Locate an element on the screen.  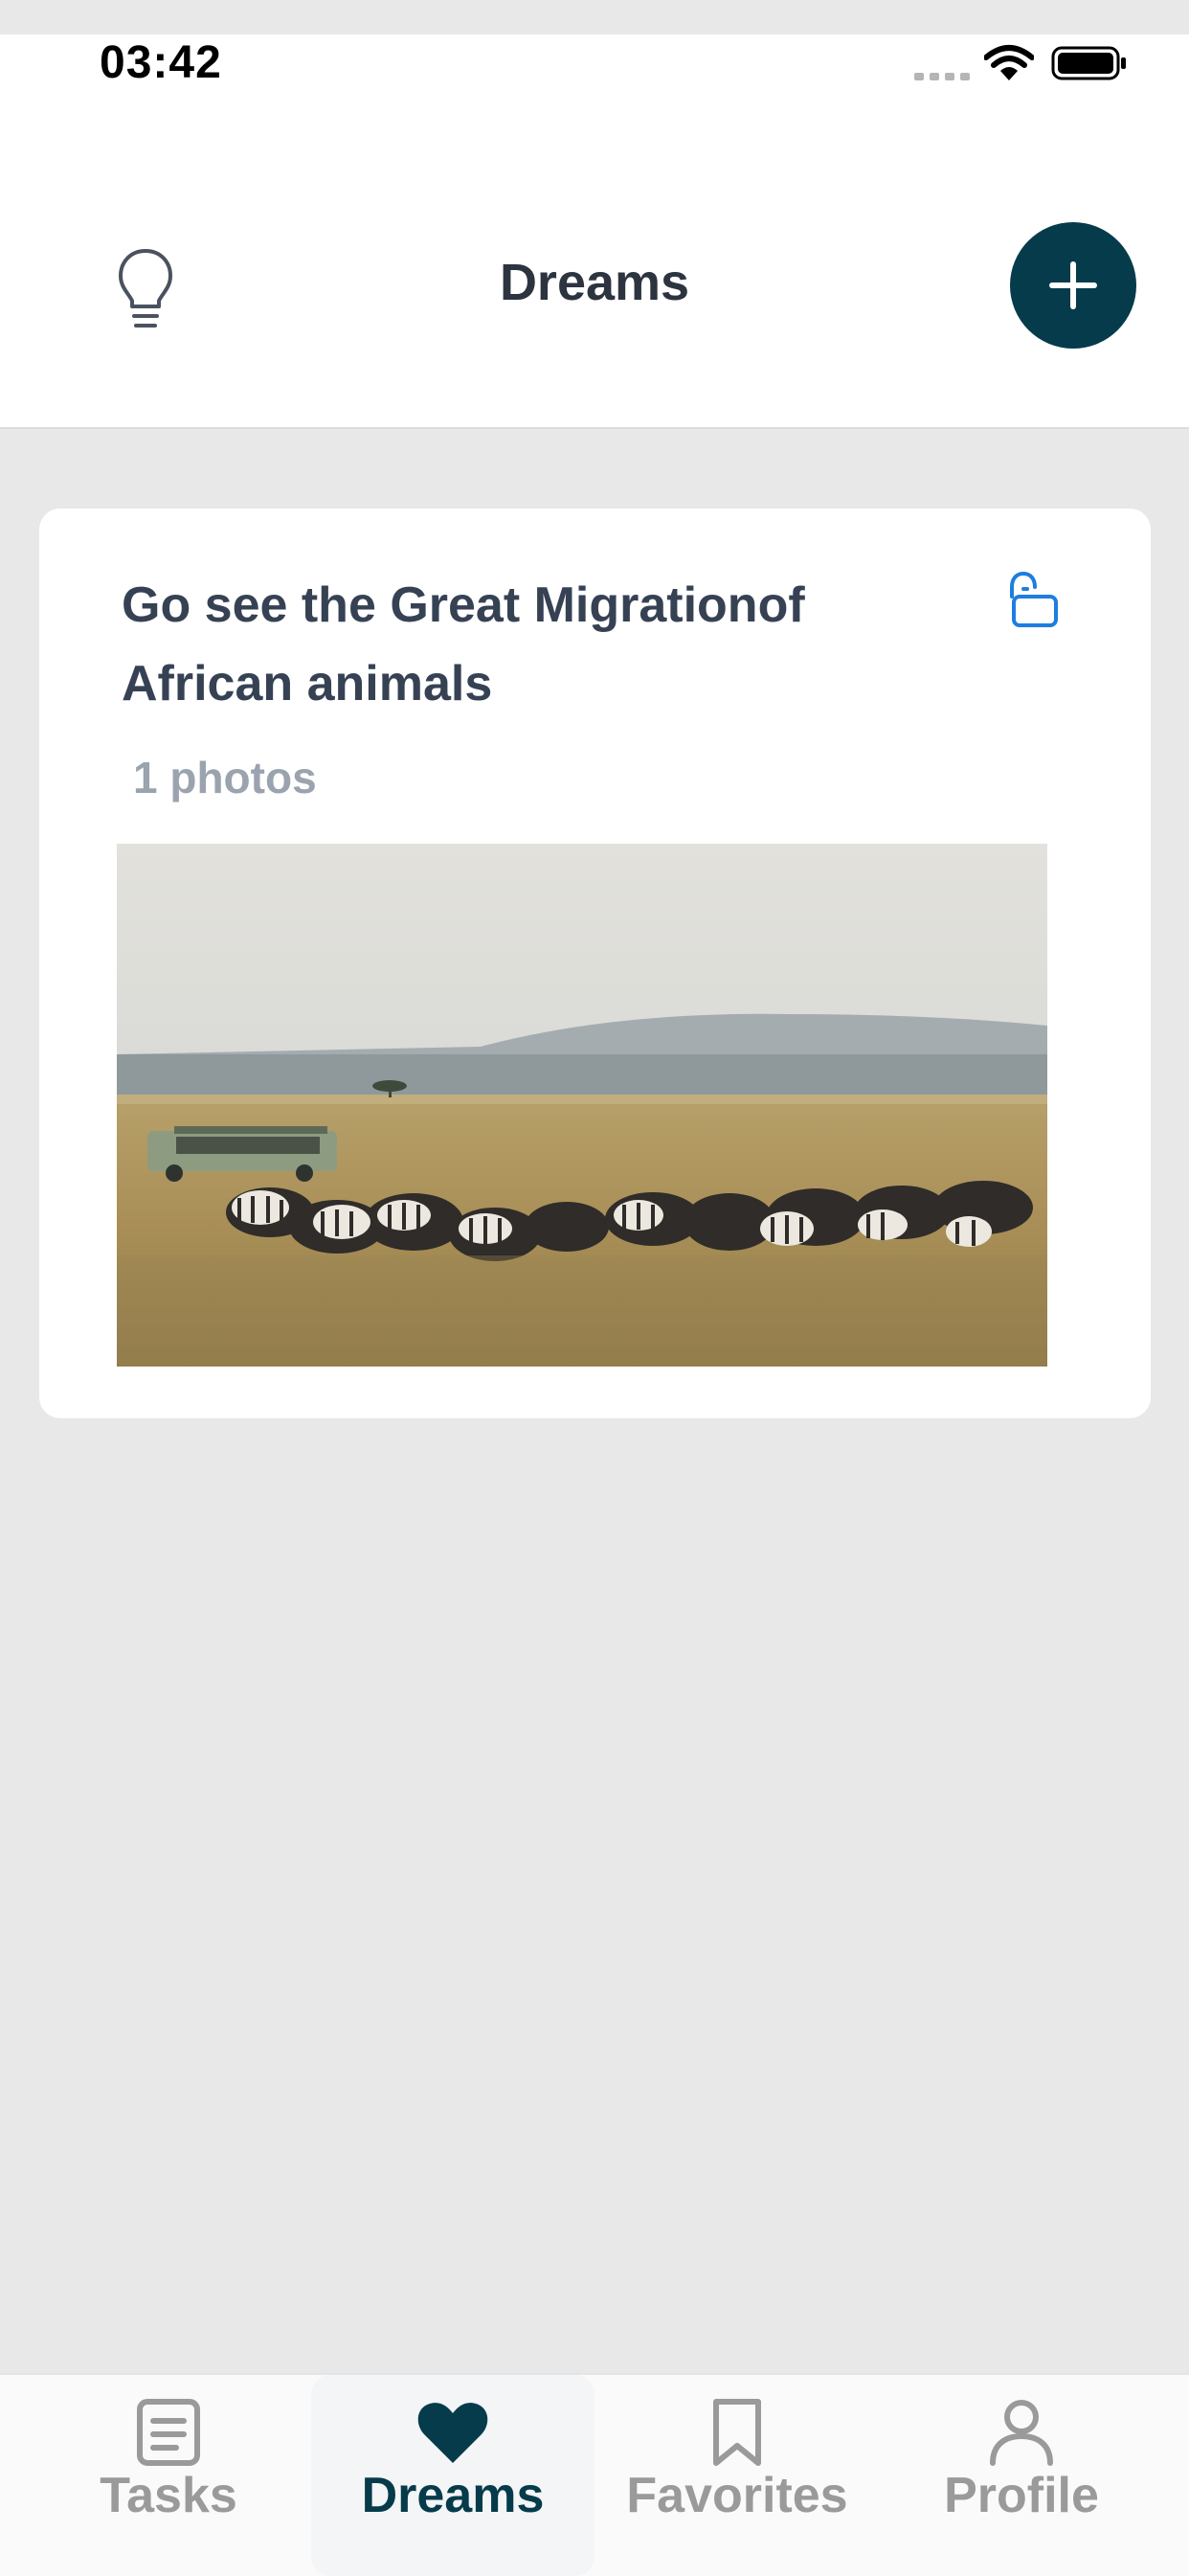
wifi-icon is located at coordinates (1009, 62).